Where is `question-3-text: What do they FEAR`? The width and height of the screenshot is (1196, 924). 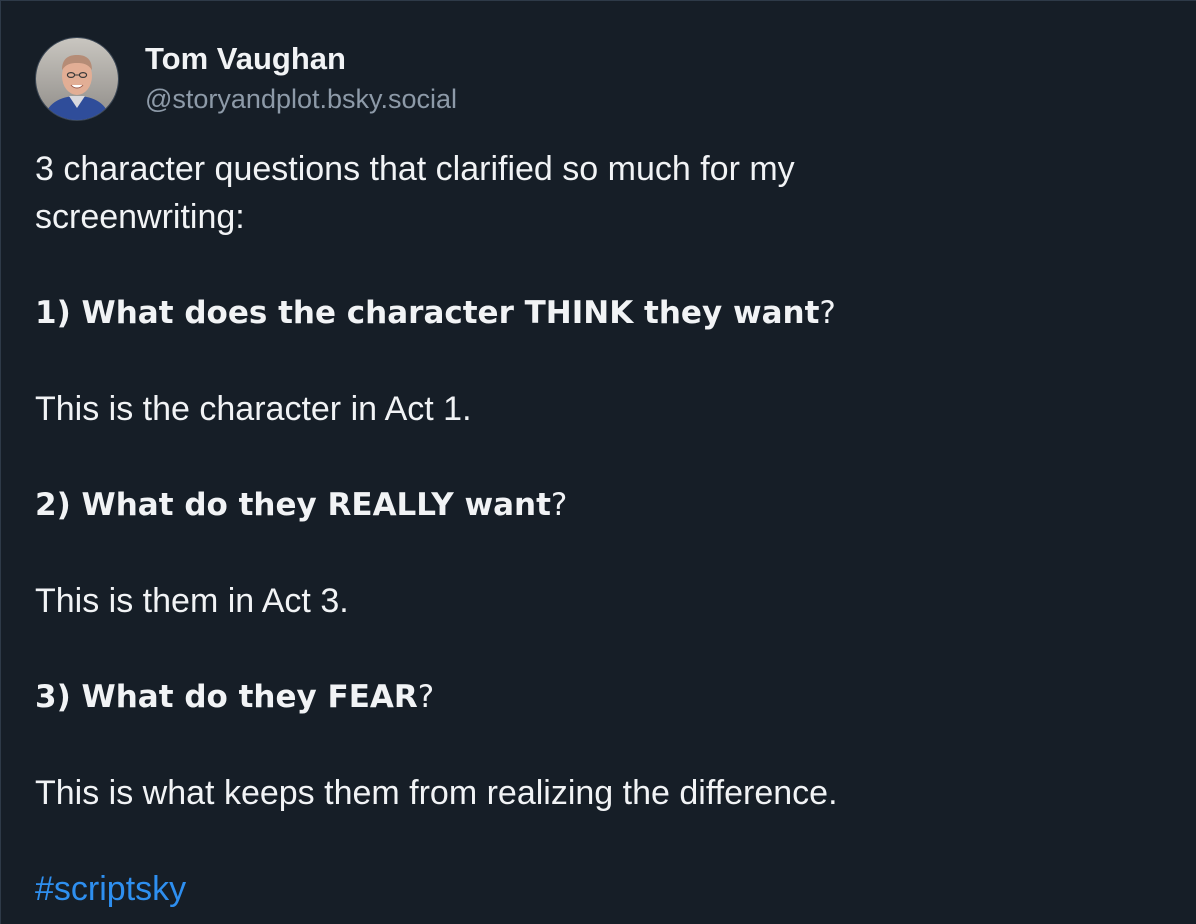 question-3-text: What do they FEAR is located at coordinates (249, 697).